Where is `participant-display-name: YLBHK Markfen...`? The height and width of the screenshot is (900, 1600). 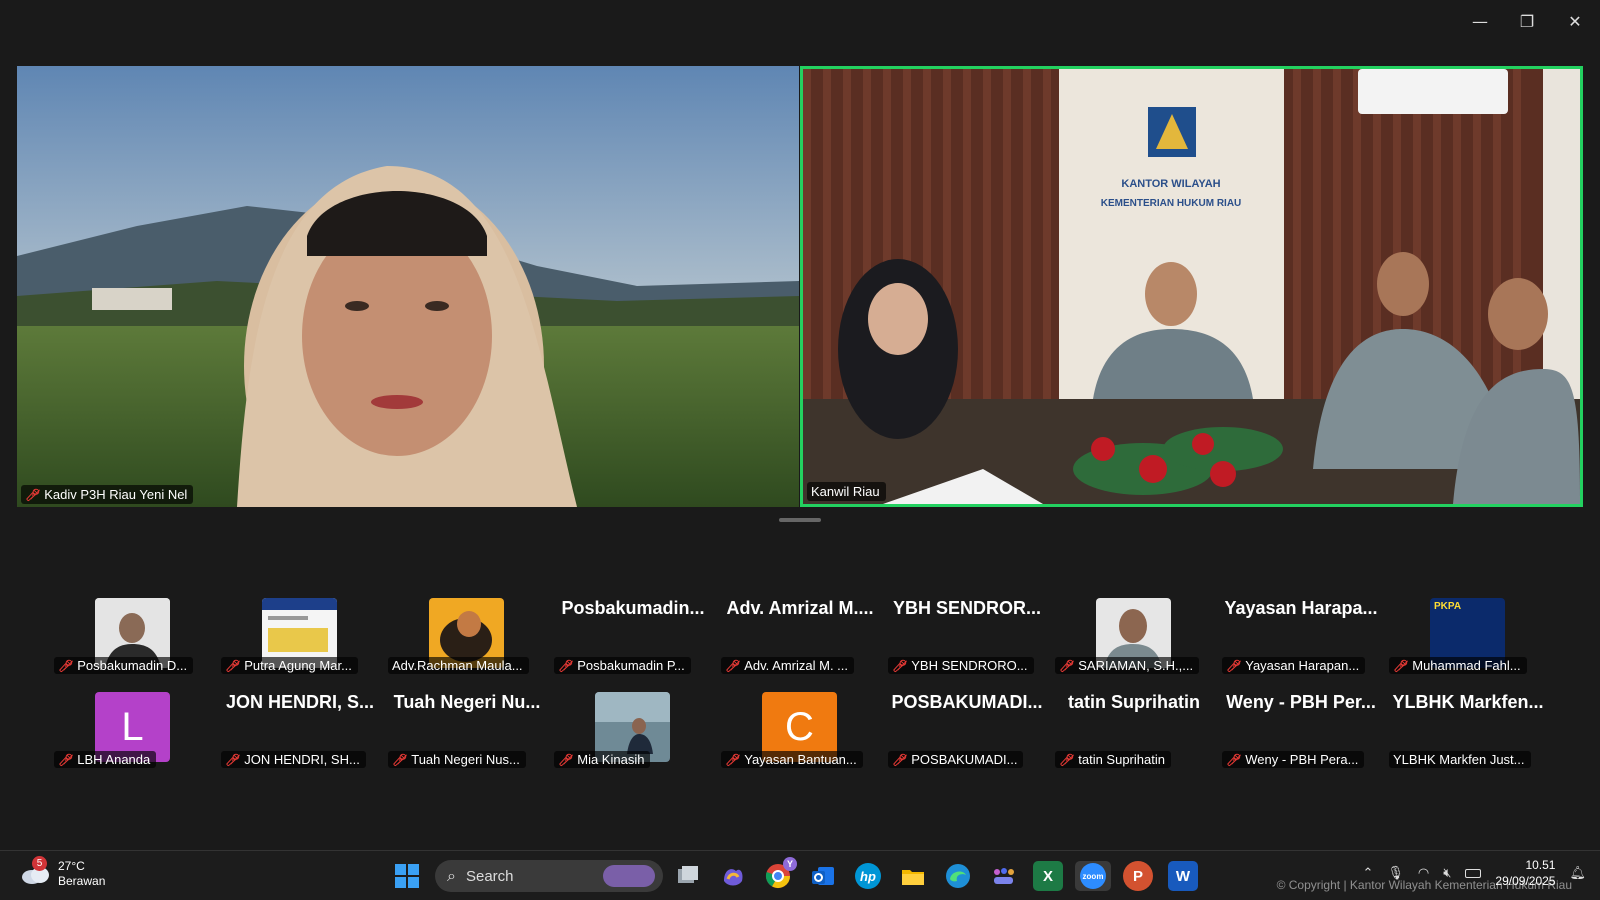
participant-display-name: YLBHK Markfen... is located at coordinates (1468, 702).